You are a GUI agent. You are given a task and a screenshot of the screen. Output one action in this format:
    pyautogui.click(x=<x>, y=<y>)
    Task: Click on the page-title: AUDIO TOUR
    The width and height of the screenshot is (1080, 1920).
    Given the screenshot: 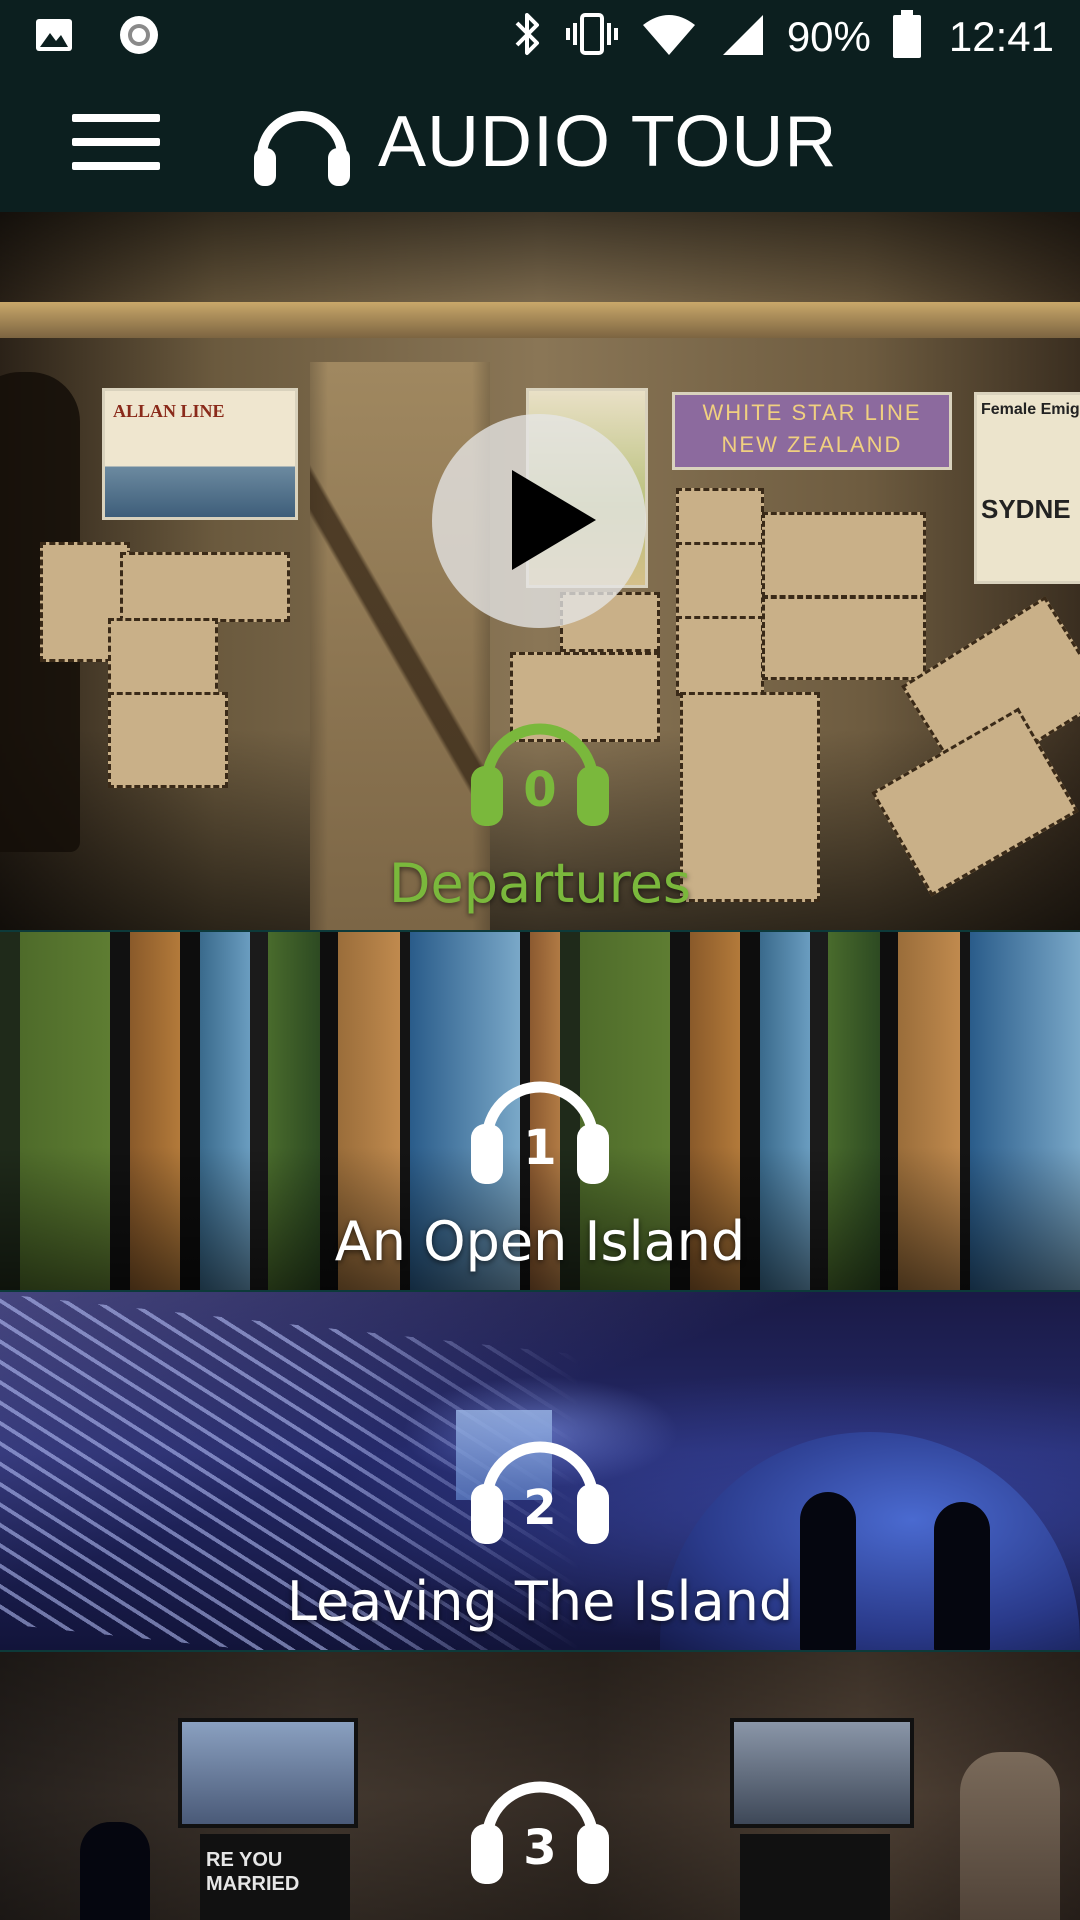 What is the action you would take?
    pyautogui.click(x=608, y=142)
    